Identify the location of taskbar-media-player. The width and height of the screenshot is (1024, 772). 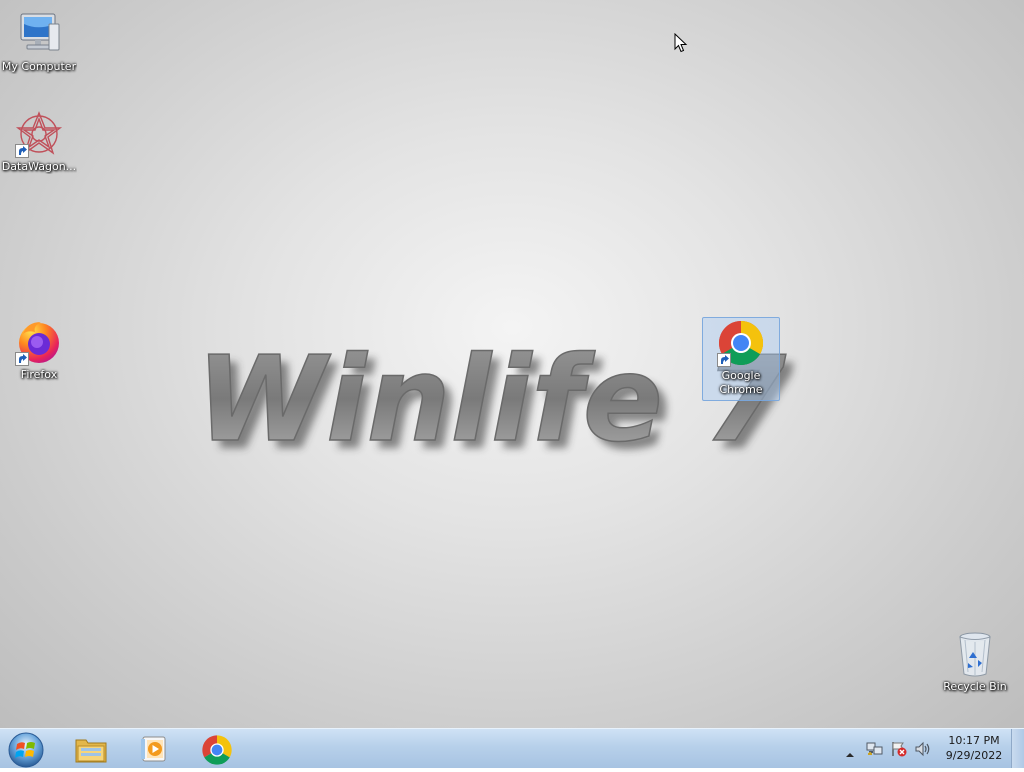
(153, 749).